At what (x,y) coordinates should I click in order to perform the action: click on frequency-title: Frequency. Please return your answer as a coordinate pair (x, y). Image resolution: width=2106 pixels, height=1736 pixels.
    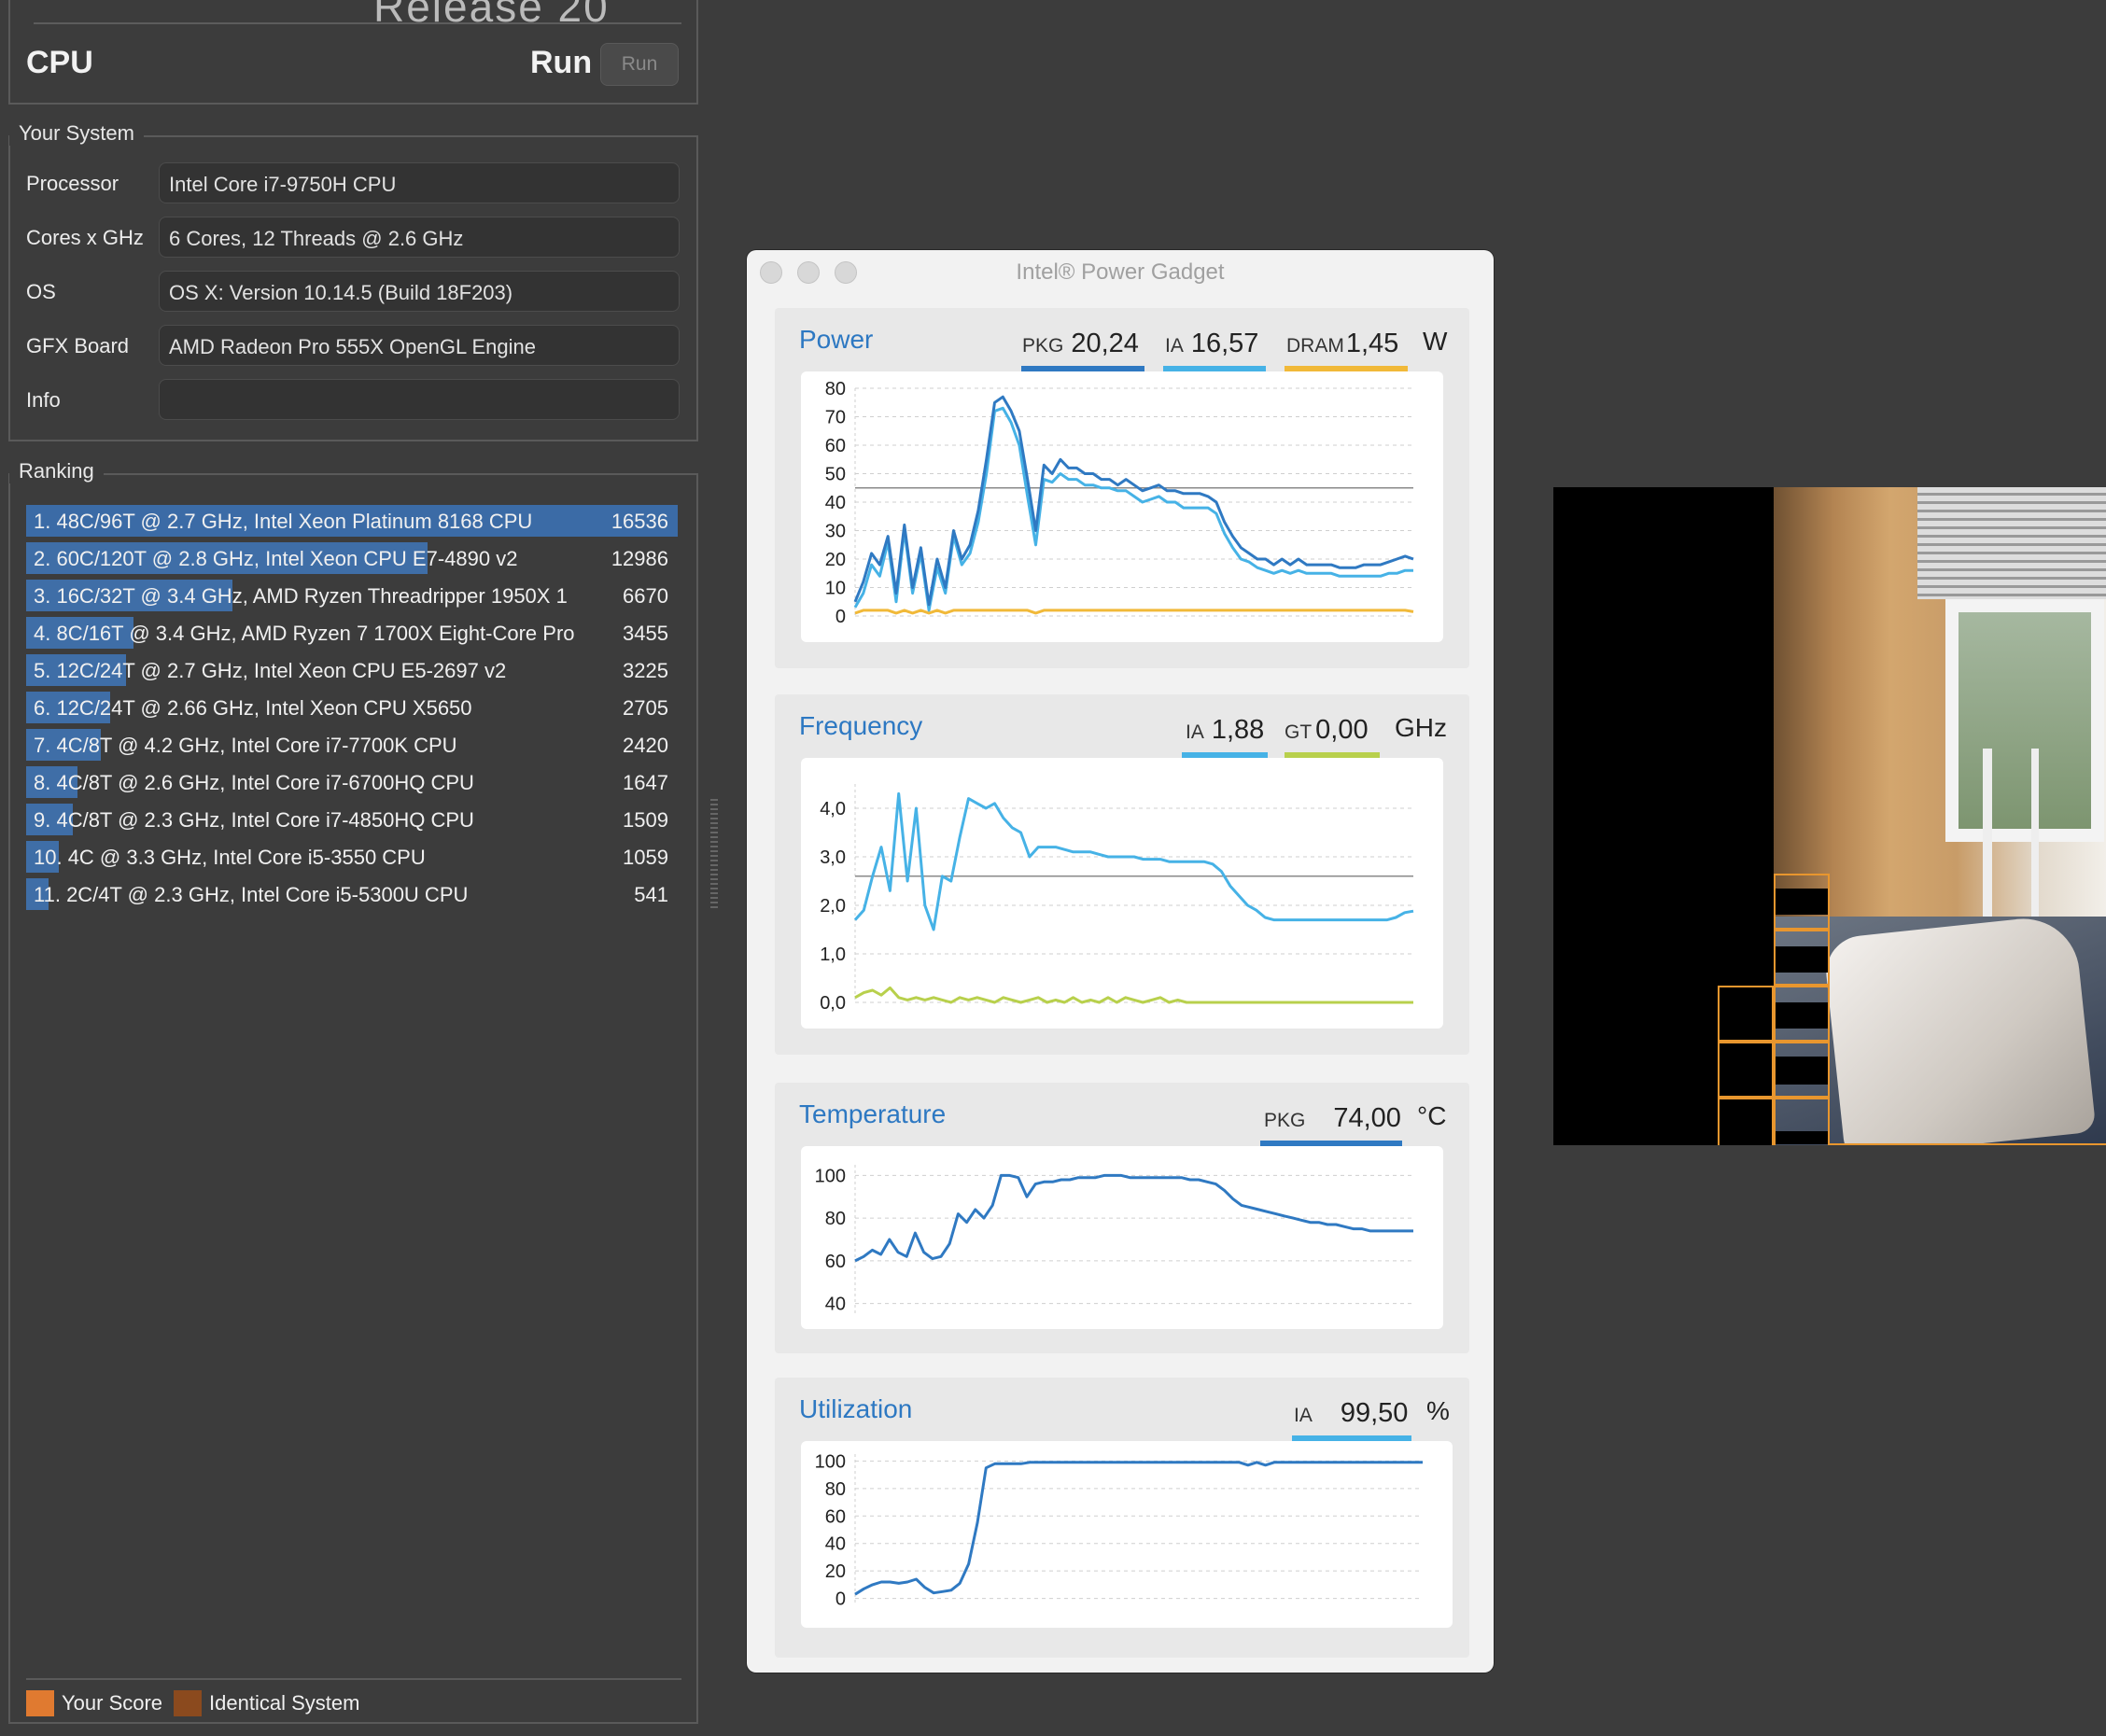
    Looking at the image, I should click on (861, 725).